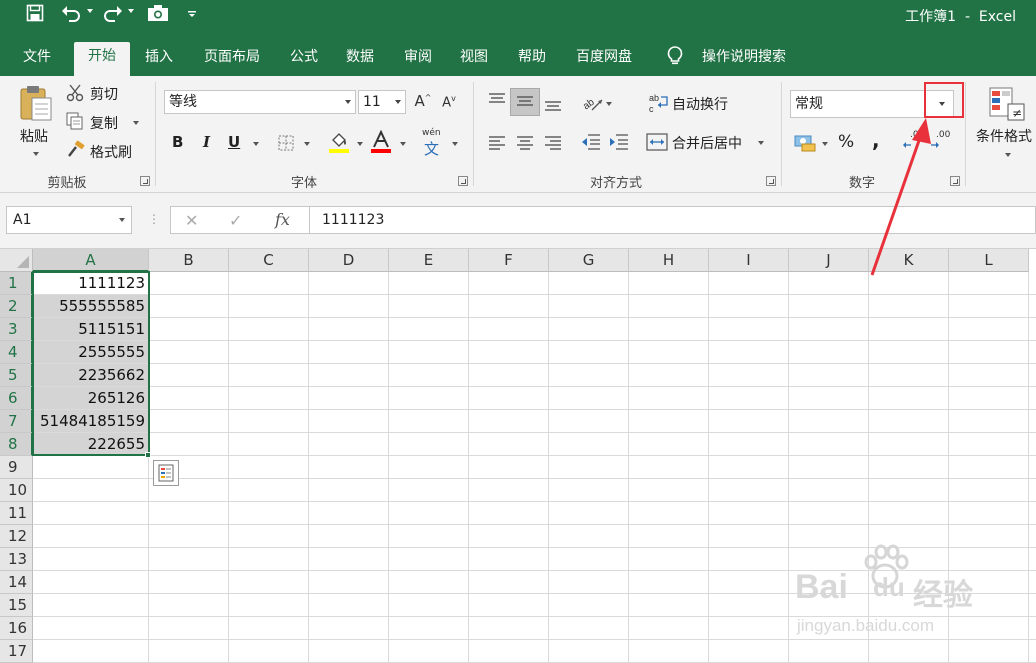  I want to click on underline-dropdown-icon, so click(256, 144).